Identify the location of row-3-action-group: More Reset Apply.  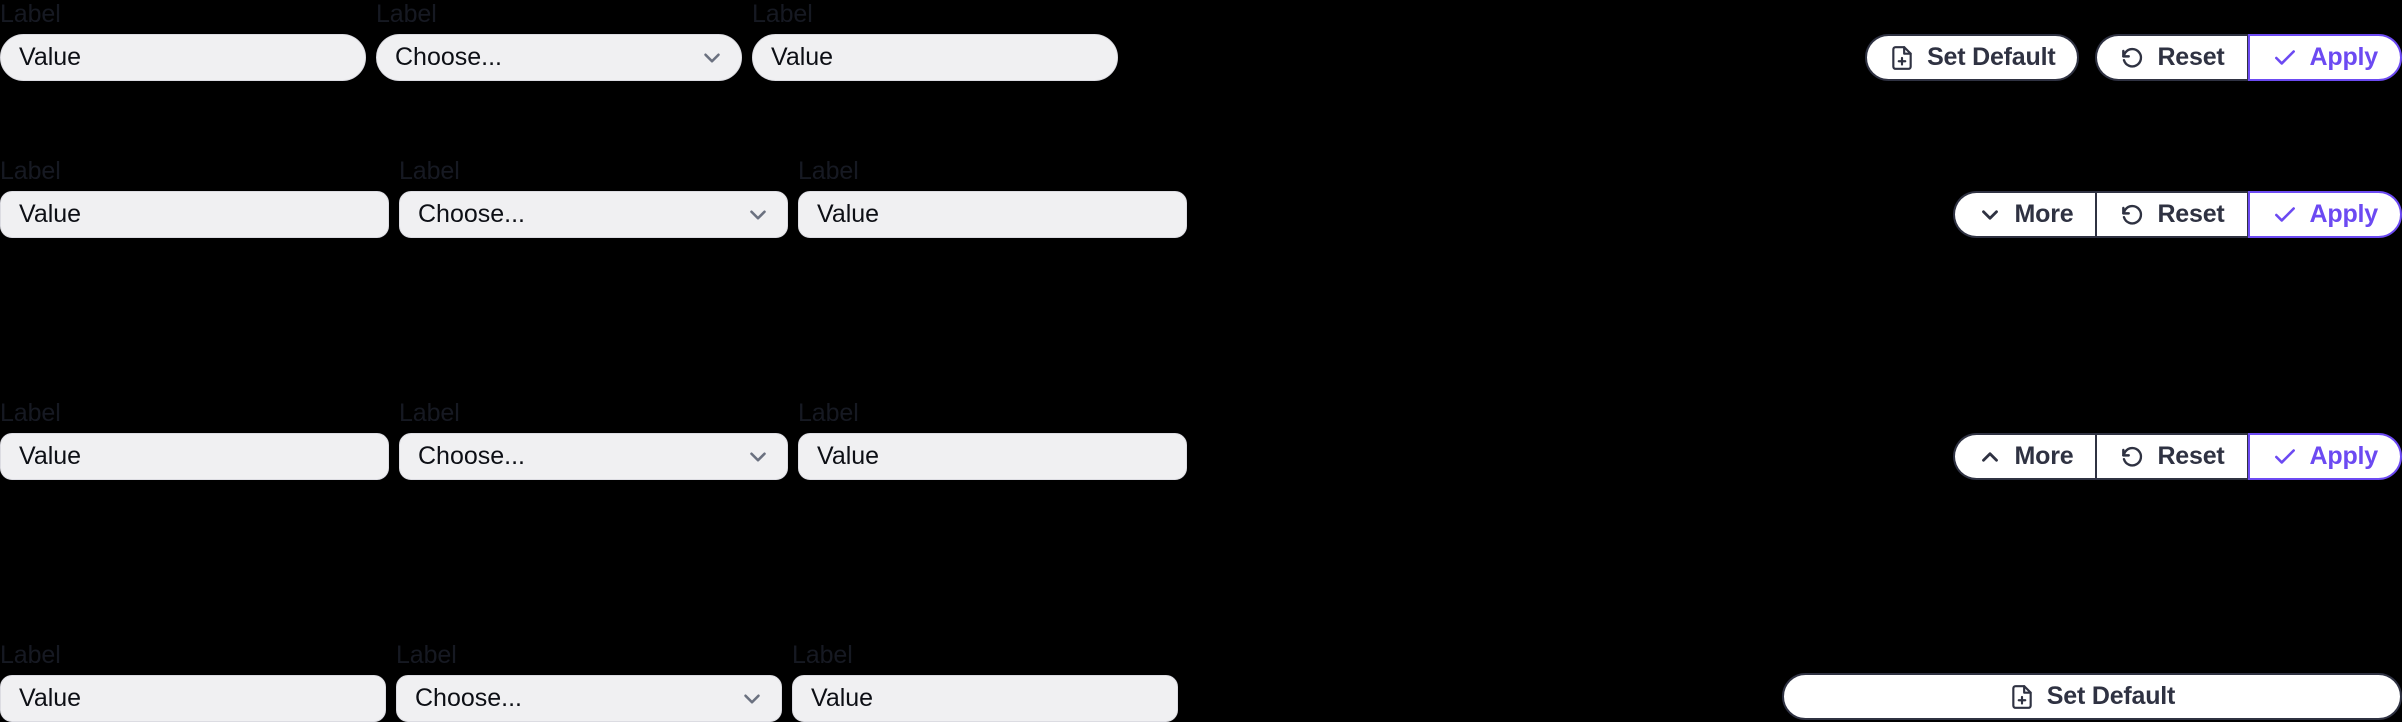
(2177, 456).